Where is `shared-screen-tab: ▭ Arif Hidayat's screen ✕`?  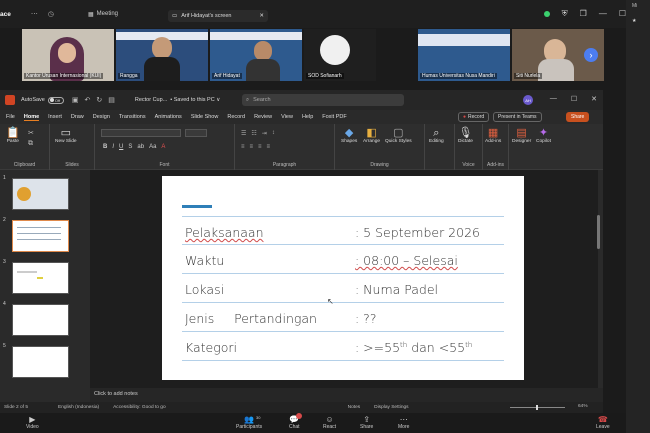
shared-screen-tab: ▭ Arif Hidayat's screen ✕ is located at coordinates (218, 16).